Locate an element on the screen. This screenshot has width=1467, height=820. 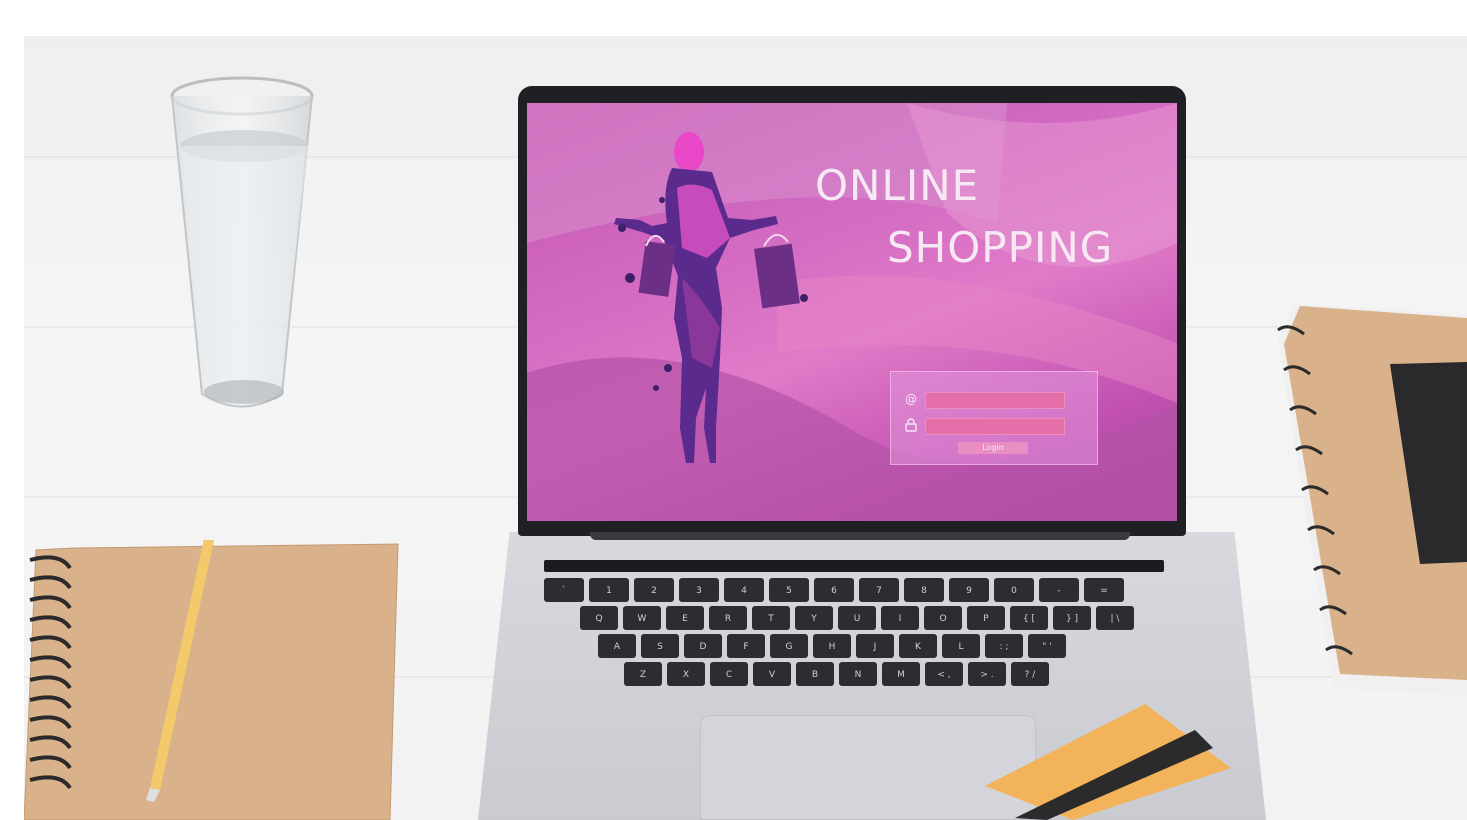
water-glass is located at coordinates (242, 242).